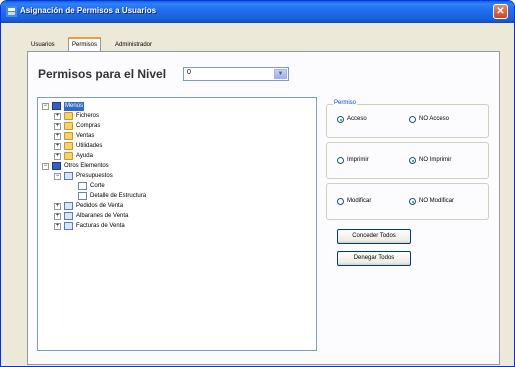 The width and height of the screenshot is (515, 367). Describe the element at coordinates (56, 106) in the screenshot. I see `menu-icon` at that location.